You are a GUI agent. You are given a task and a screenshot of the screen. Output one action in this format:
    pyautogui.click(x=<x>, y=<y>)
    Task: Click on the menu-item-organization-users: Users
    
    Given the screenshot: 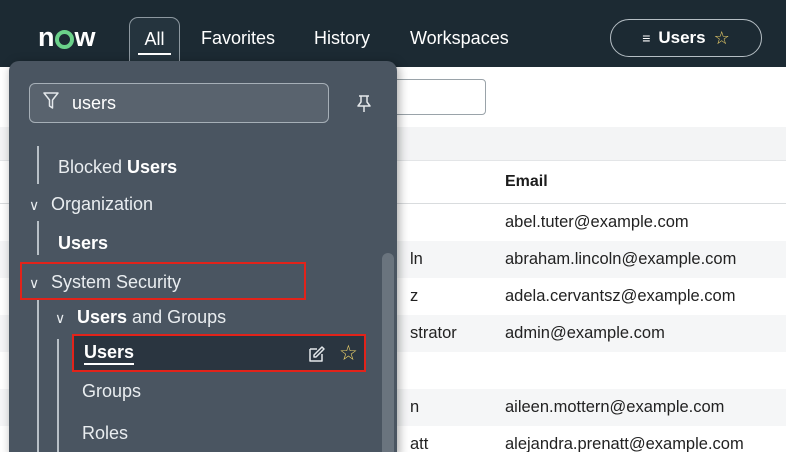 What is the action you would take?
    pyautogui.click(x=83, y=243)
    